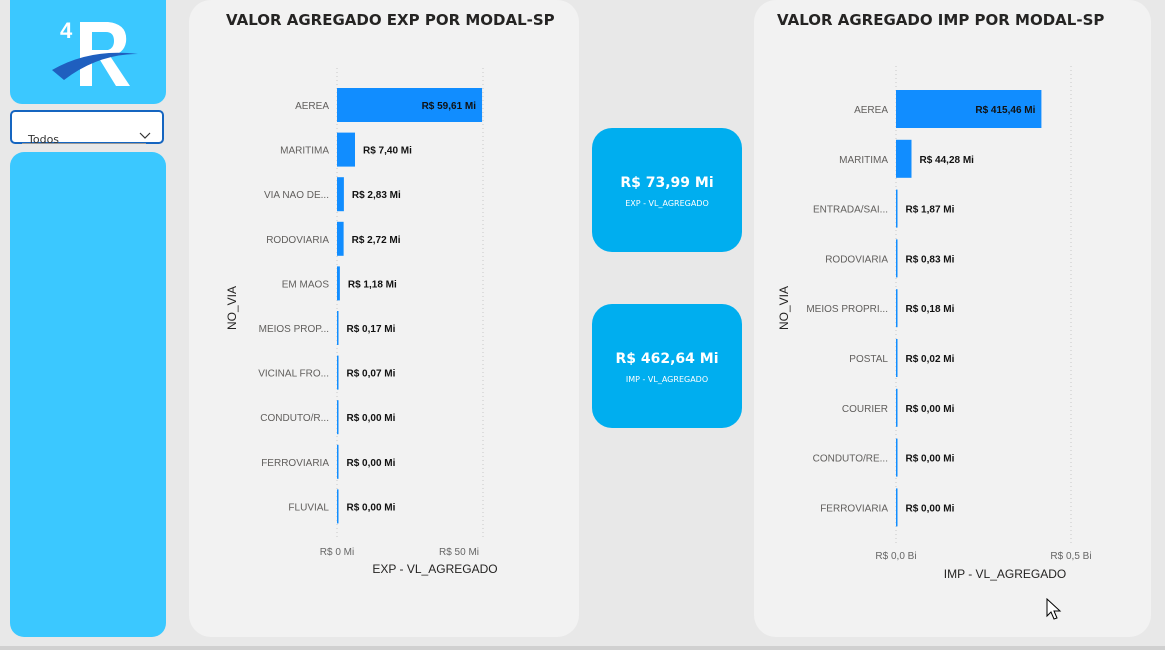  I want to click on exp-category-label: EM MAOS, so click(306, 284).